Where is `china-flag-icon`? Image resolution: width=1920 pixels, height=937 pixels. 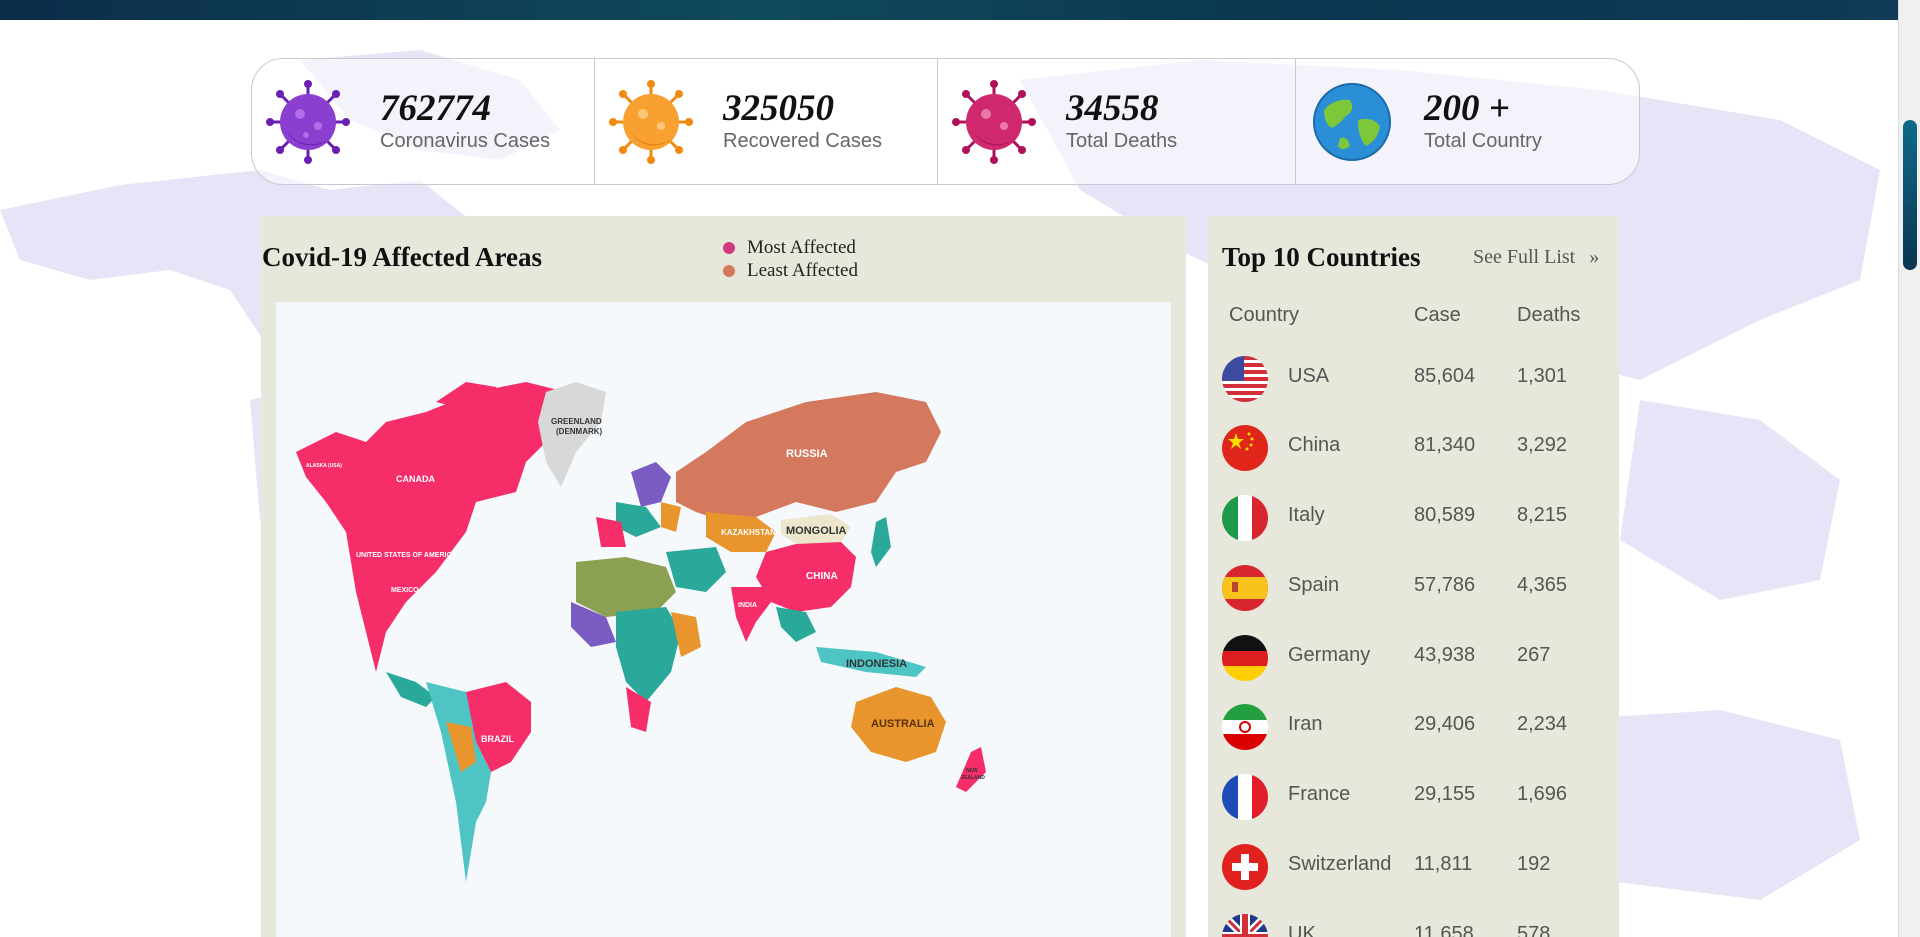 china-flag-icon is located at coordinates (1245, 448).